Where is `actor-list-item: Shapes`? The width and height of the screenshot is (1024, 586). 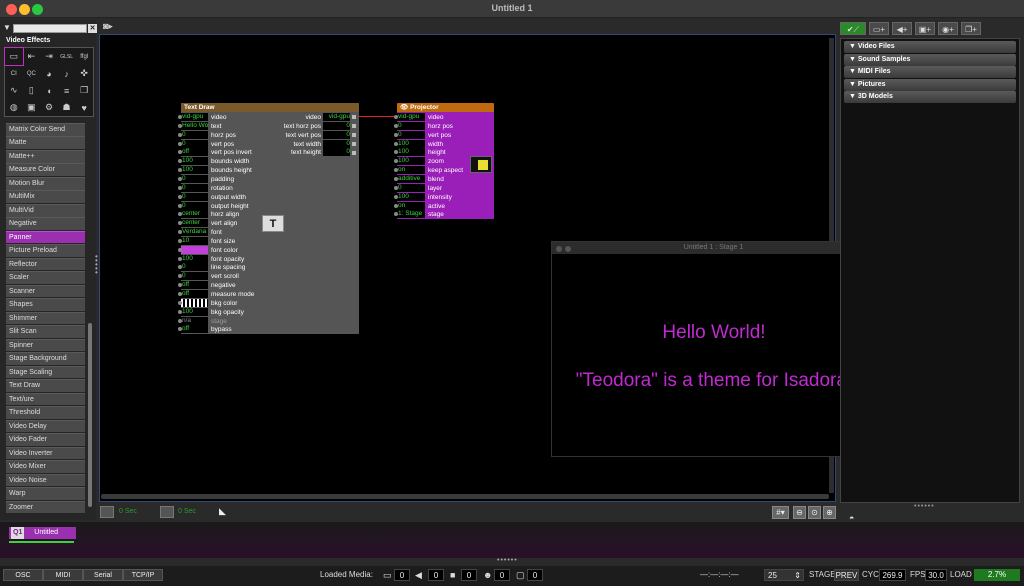 actor-list-item: Shapes is located at coordinates (45, 304).